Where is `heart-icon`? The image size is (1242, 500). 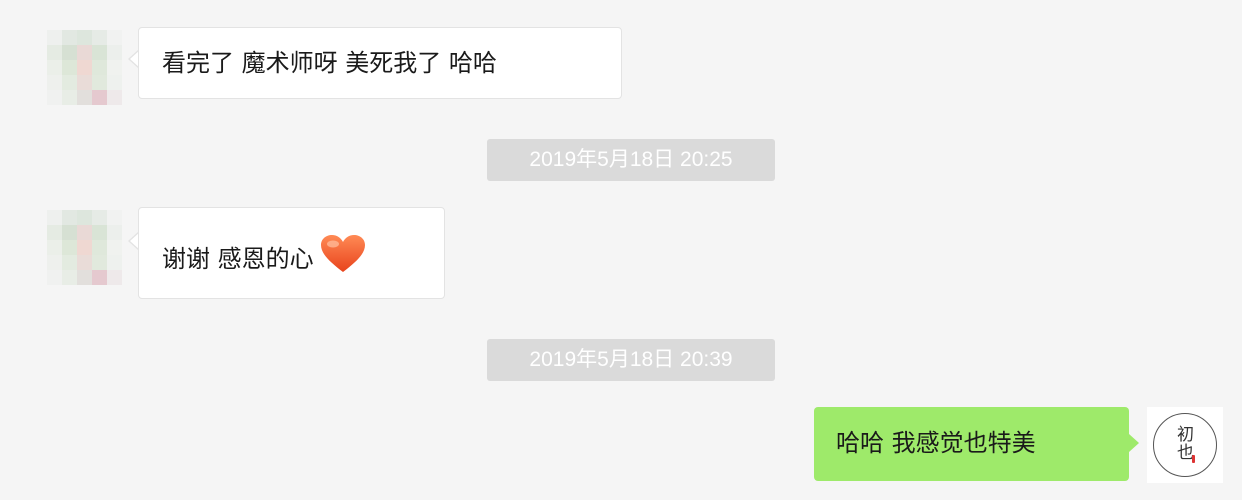
heart-icon is located at coordinates (343, 257).